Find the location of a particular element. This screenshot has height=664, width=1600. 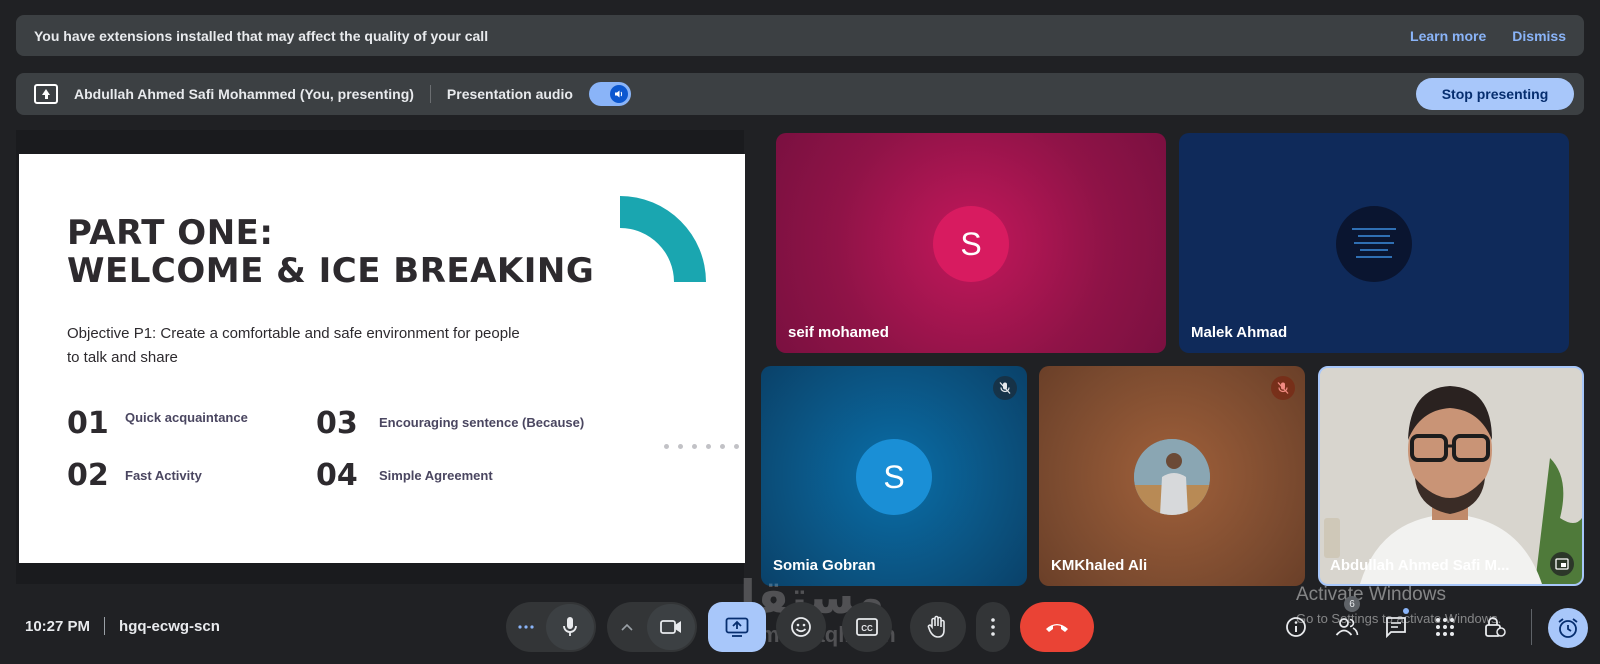

item-label: Fast Activity is located at coordinates (163, 475).